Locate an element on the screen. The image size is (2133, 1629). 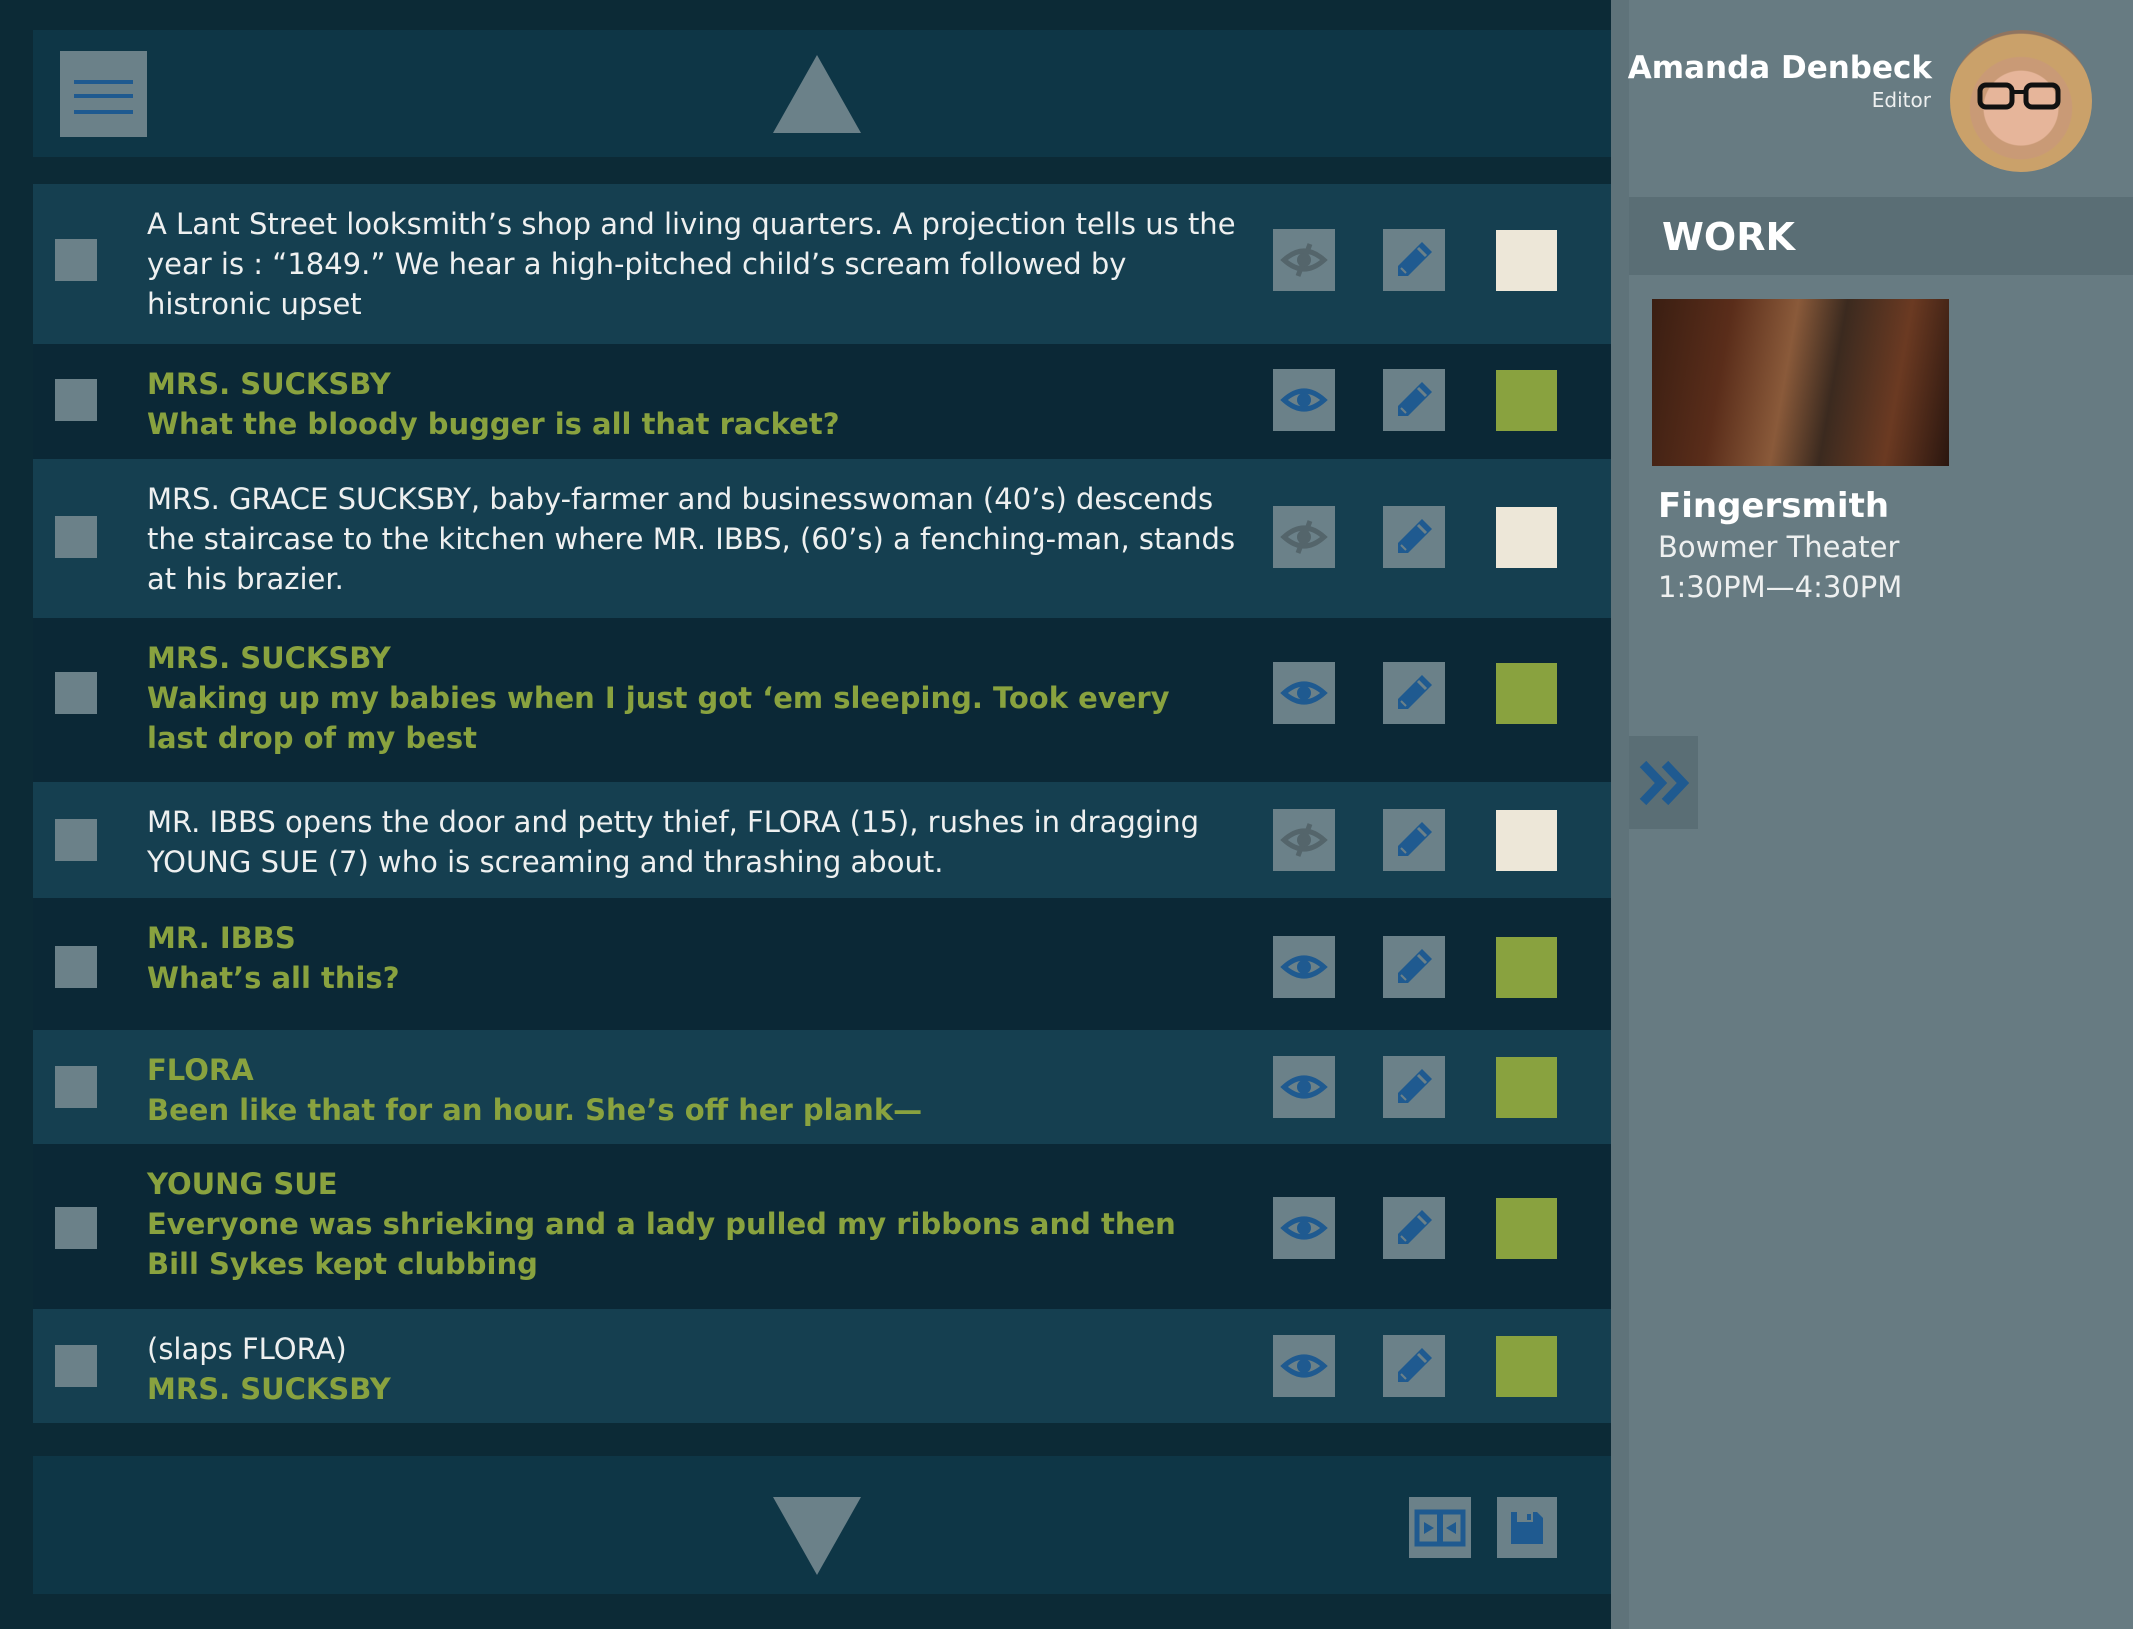
split-view-icon is located at coordinates (1440, 1527).